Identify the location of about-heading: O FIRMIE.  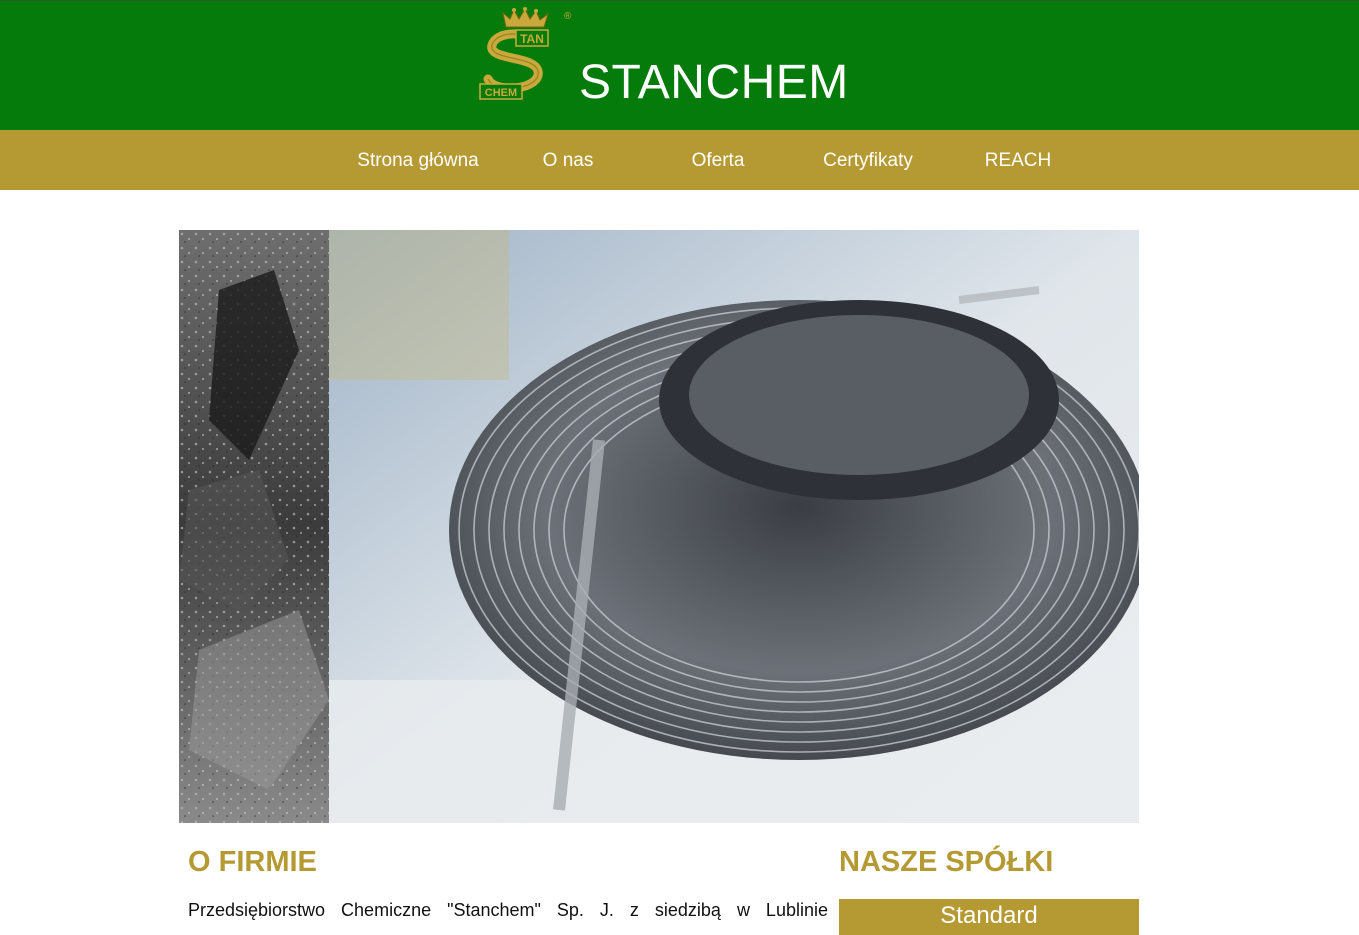
(252, 862).